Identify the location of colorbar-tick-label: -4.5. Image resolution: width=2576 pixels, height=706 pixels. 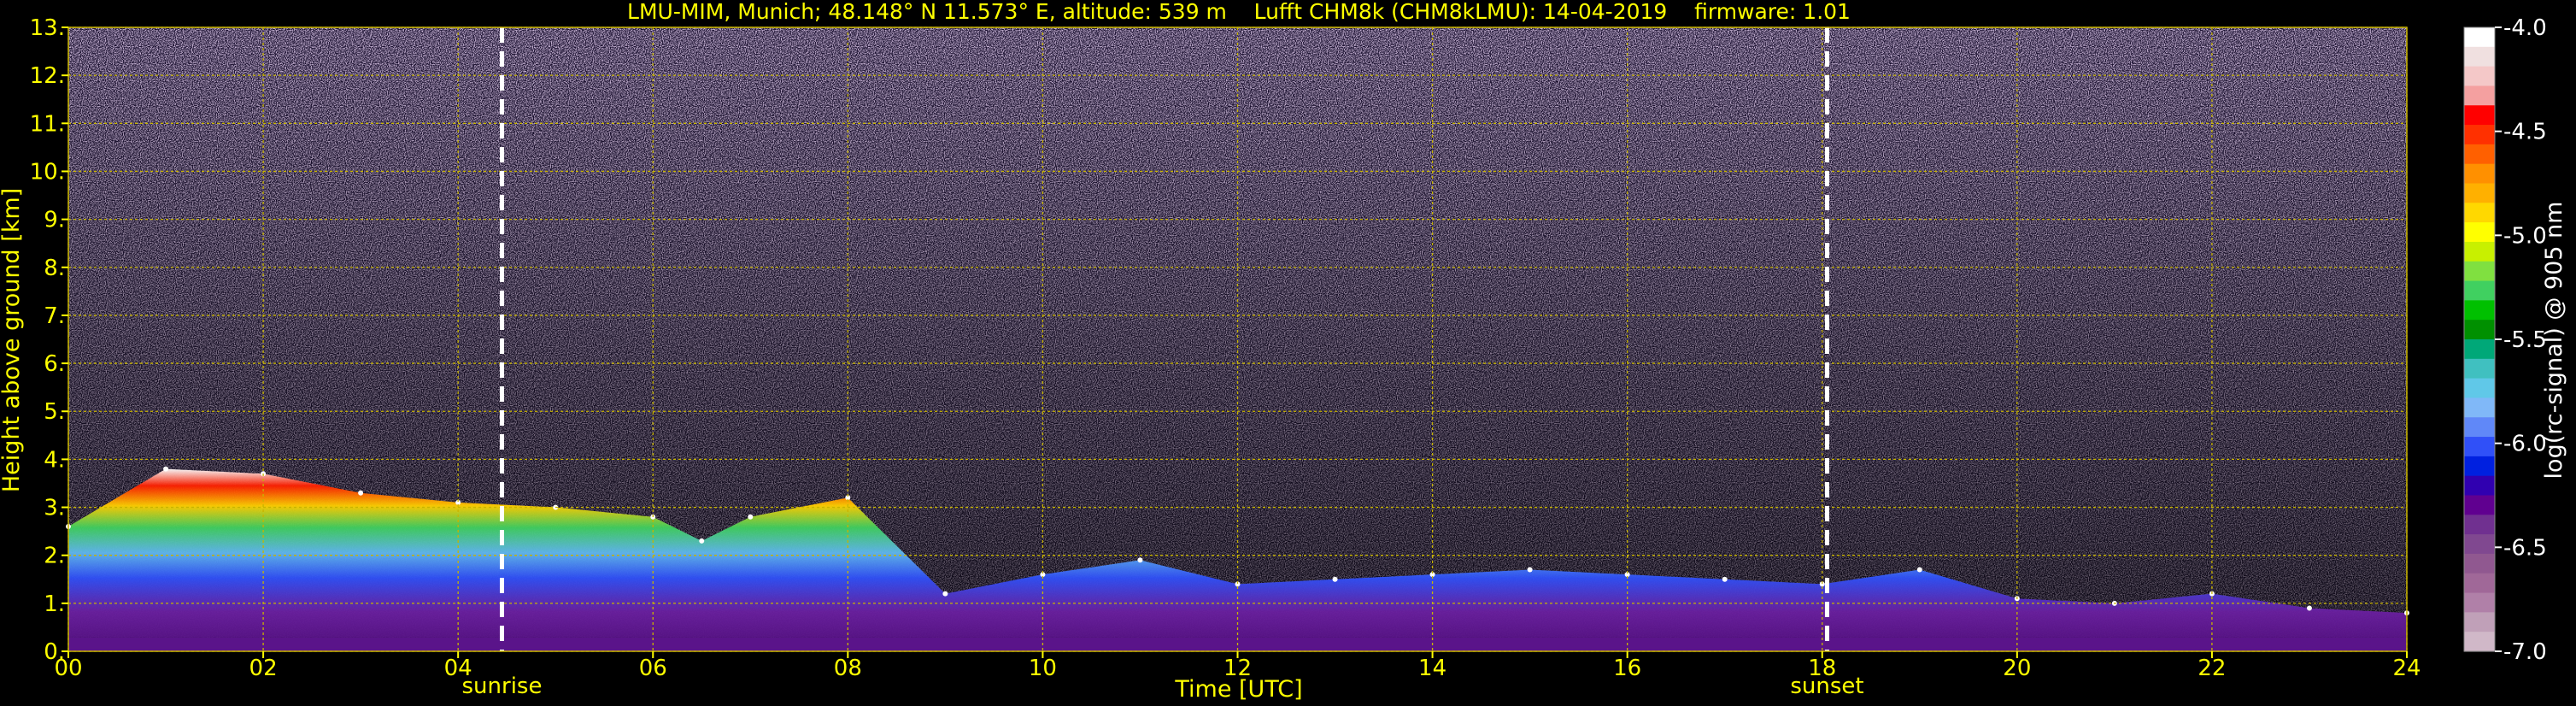
(2525, 132).